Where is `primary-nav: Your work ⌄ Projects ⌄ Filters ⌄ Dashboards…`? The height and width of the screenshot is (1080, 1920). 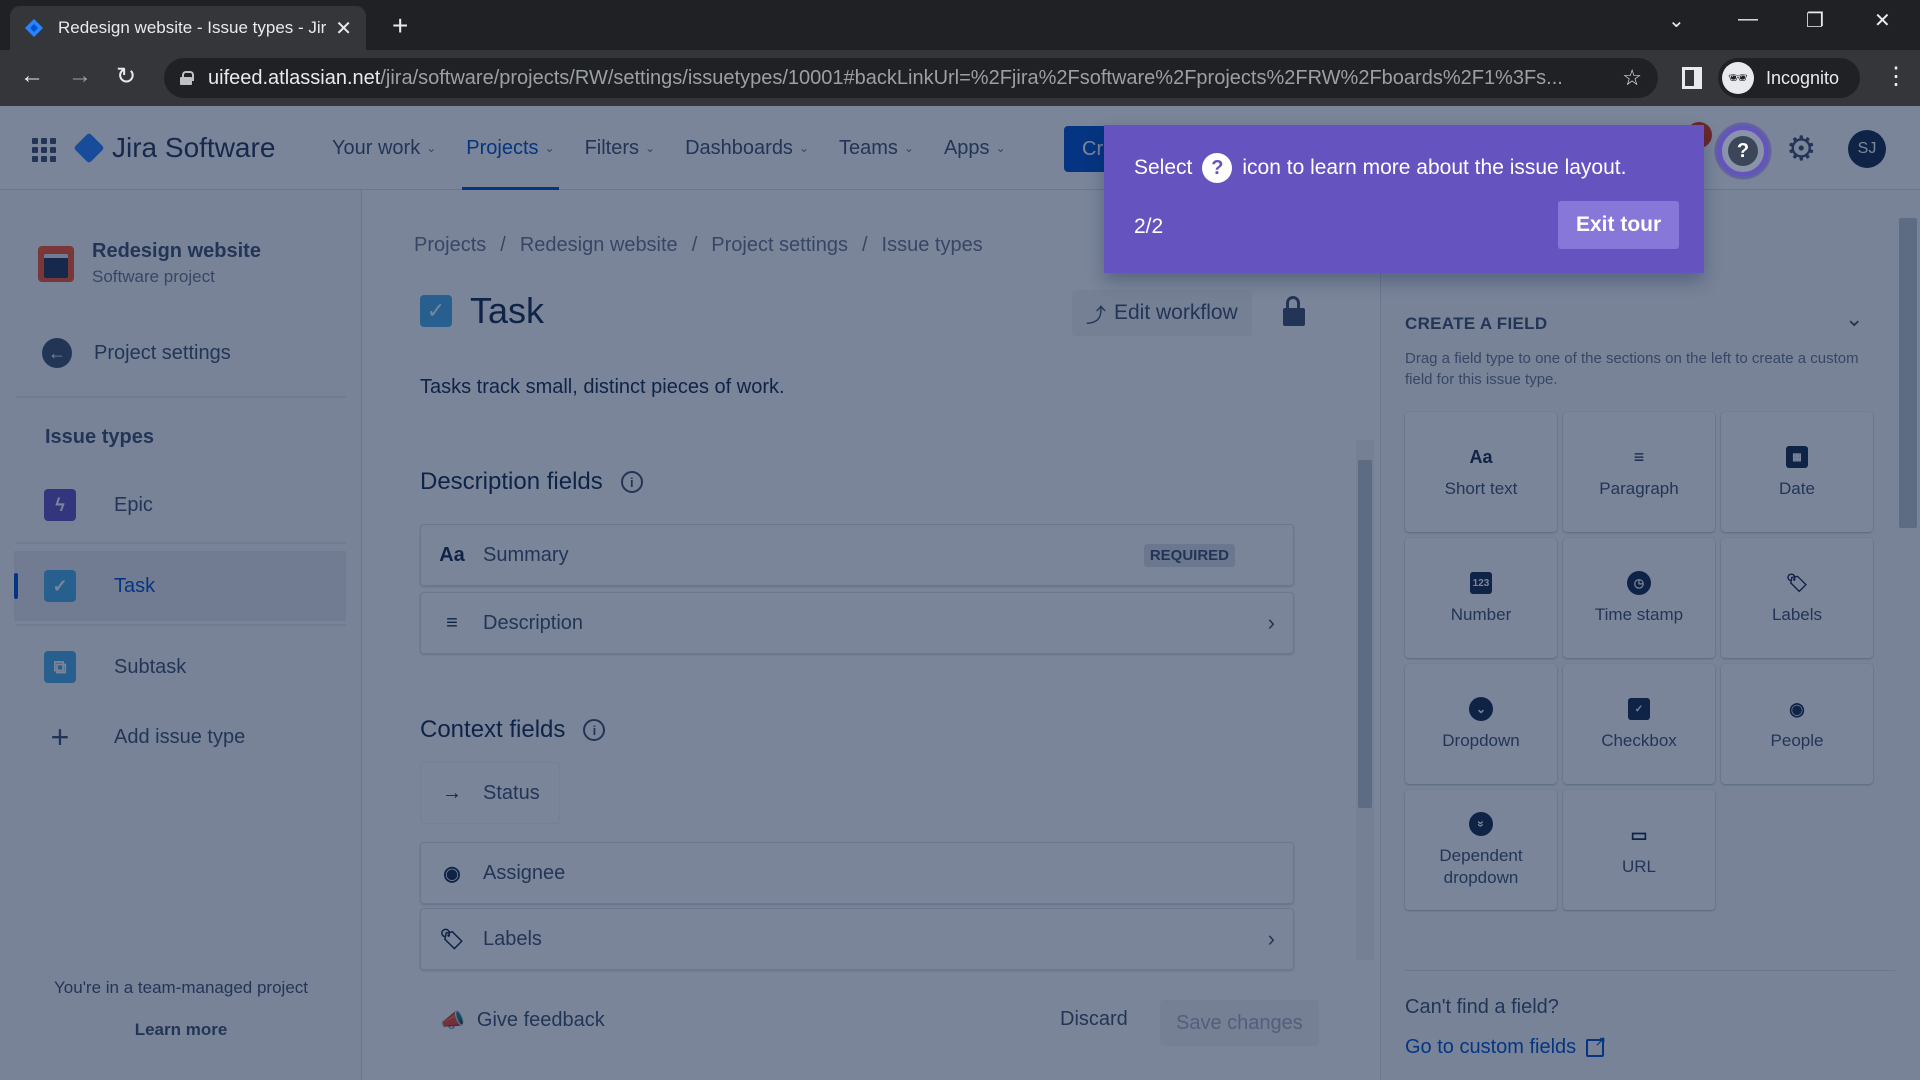
primary-nav: Your work ⌄ Projects ⌄ Filters ⌄ Dashboards… is located at coordinates (676, 148).